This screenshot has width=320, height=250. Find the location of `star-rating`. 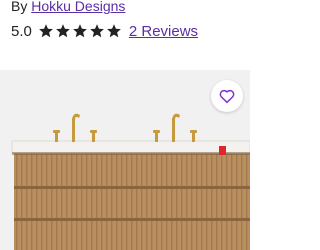

star-rating is located at coordinates (80, 31).